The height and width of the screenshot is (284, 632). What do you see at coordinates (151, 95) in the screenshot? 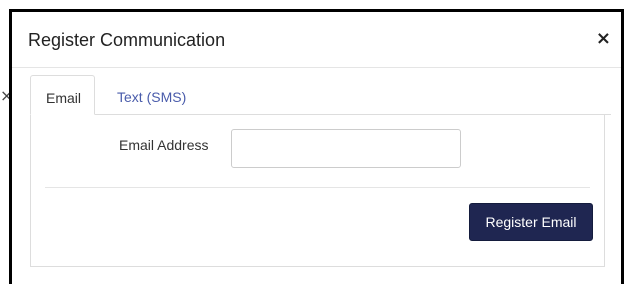
I see `tab-text-sms: Text (SMS)` at bounding box center [151, 95].